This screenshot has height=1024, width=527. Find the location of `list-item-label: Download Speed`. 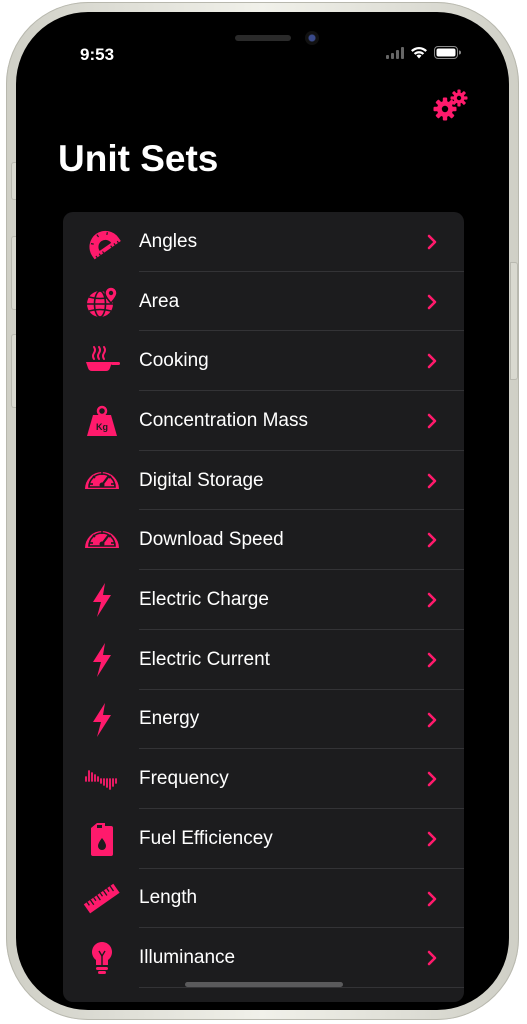

list-item-label: Download Speed is located at coordinates (211, 540).